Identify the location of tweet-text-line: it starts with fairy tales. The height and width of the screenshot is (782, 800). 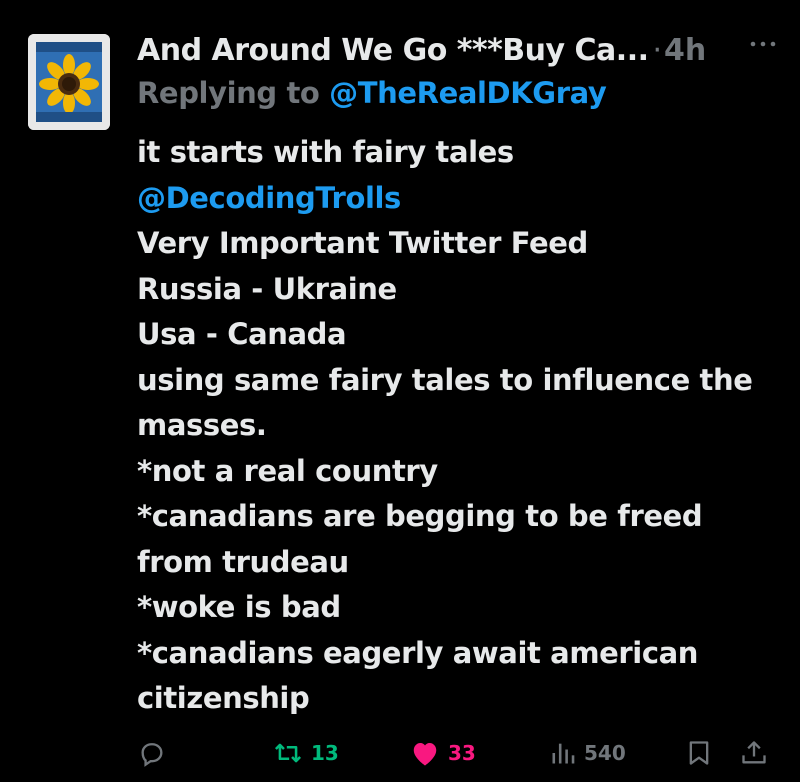
(325, 152).